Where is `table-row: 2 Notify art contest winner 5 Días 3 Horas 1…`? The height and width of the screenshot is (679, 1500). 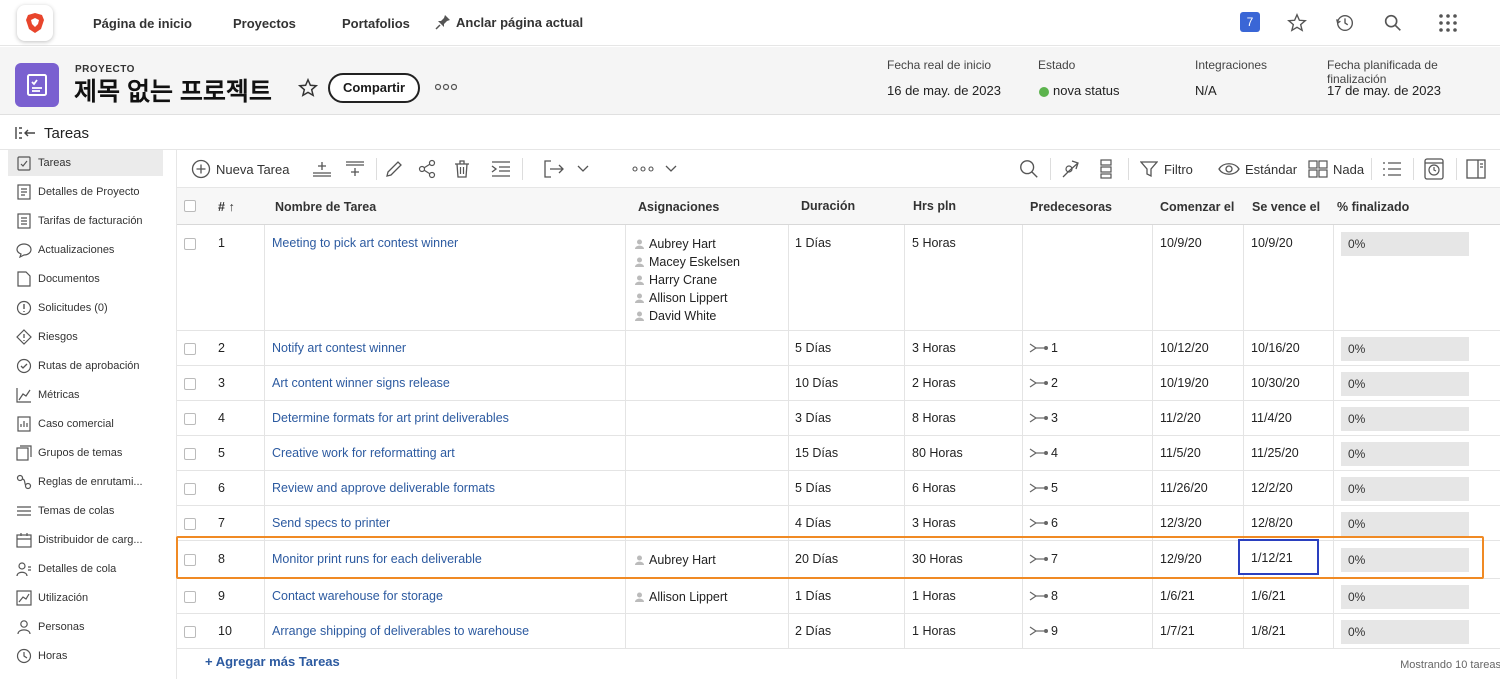
table-row: 2 Notify art contest winner 5 Días 3 Horas 1… is located at coordinates (838, 348).